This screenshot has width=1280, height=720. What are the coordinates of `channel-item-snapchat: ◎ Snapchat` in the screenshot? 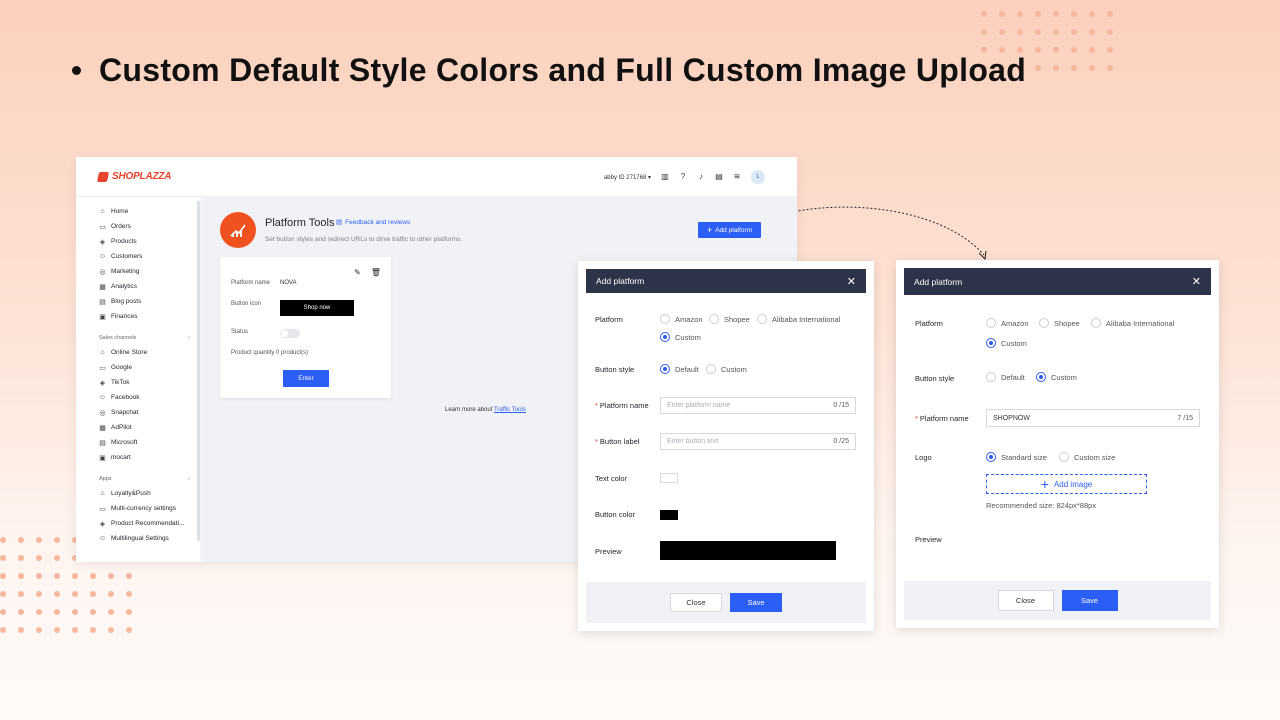 It's located at (149, 412).